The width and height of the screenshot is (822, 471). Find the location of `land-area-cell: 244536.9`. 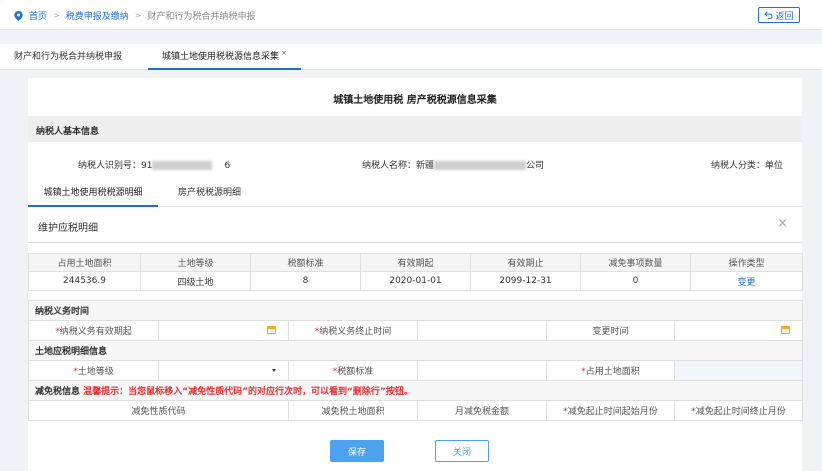

land-area-cell: 244536.9 is located at coordinates (84, 281).